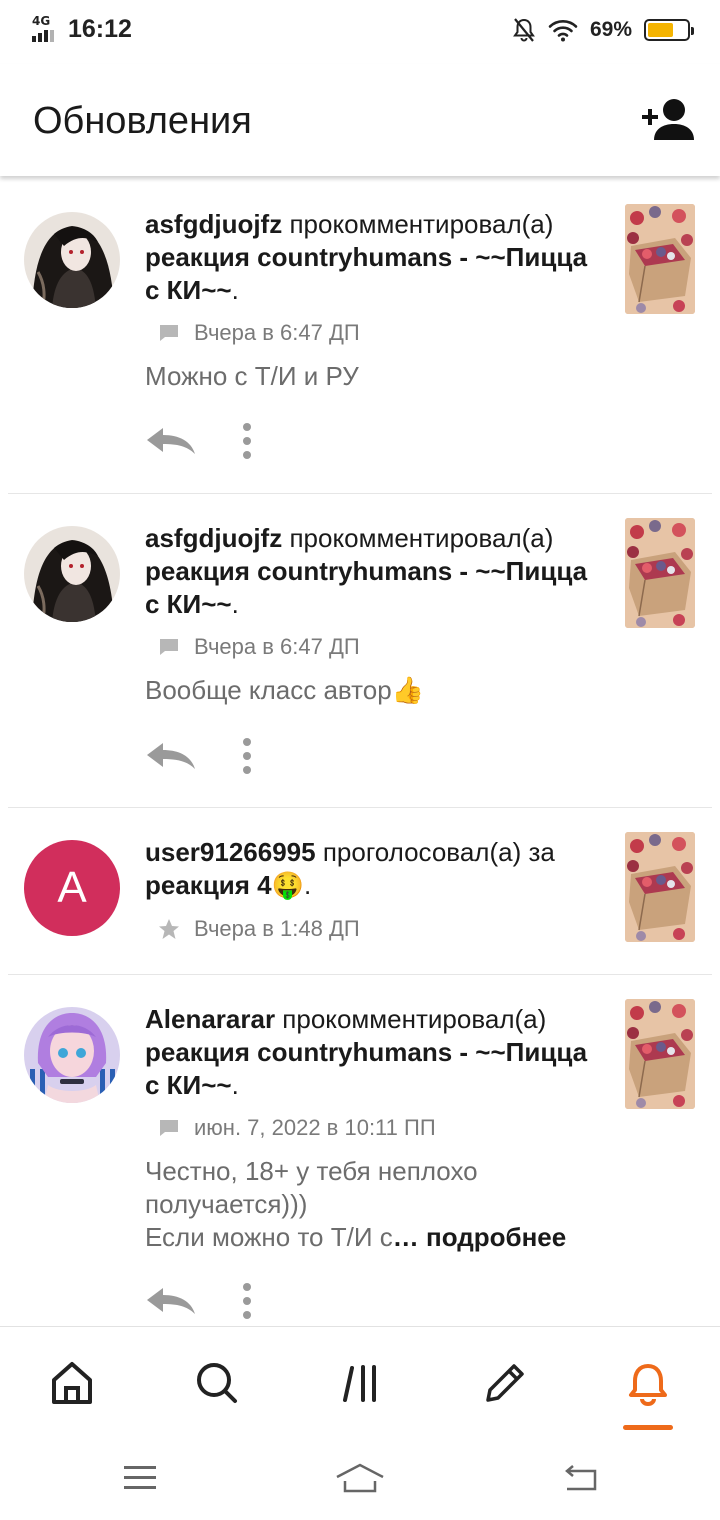  I want to click on back-icon, so click(581, 1478).